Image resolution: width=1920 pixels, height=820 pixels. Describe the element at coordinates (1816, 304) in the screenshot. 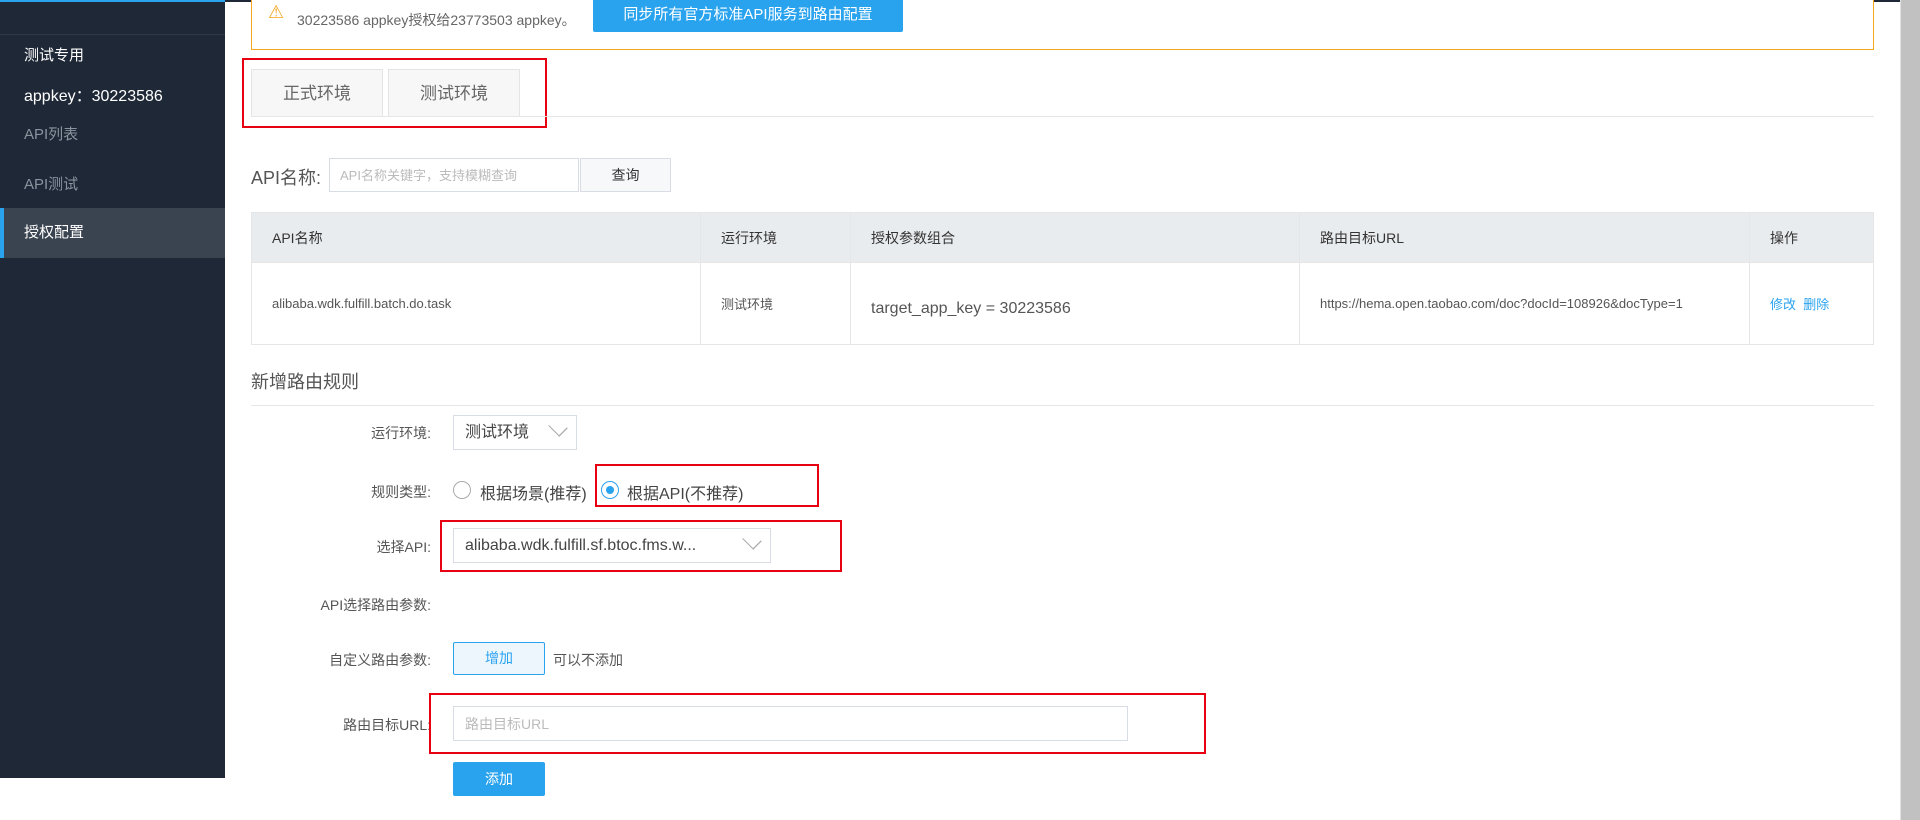

I see `delete-link: 删除` at that location.